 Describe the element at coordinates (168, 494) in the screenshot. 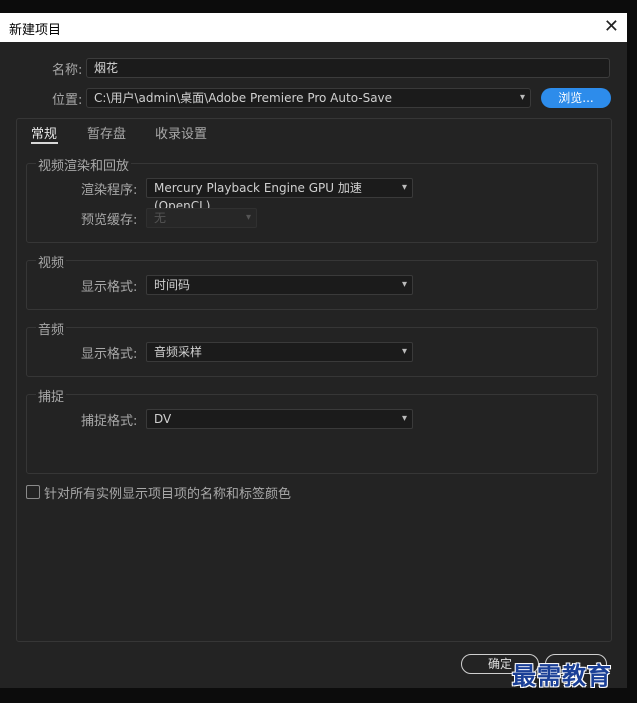

I see `show-labels-label: 针对所有实例显示项目项的名称和标签颜色` at that location.